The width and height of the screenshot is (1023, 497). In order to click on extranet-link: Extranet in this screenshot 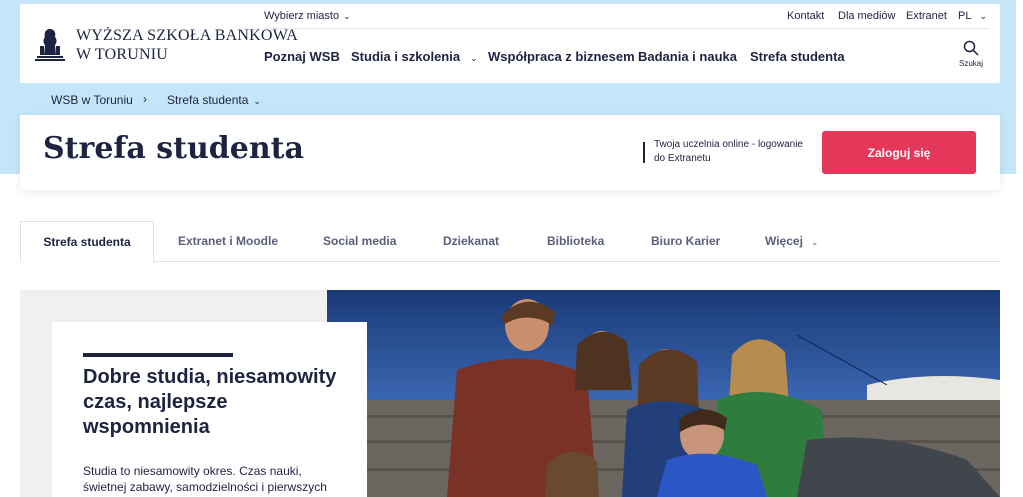, I will do `click(926, 16)`.